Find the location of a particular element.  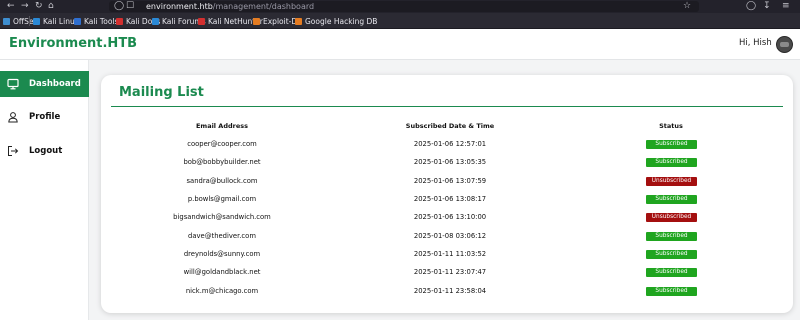

back-arrow-icon: ← is located at coordinates (11, 6).